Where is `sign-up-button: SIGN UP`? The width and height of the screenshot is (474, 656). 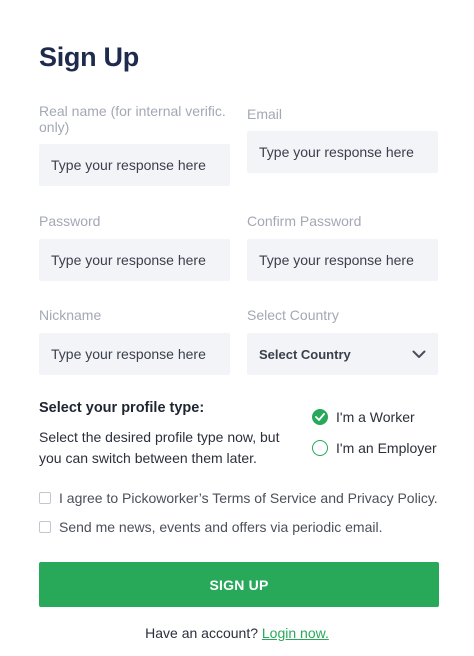
sign-up-button: SIGN UP is located at coordinates (239, 584).